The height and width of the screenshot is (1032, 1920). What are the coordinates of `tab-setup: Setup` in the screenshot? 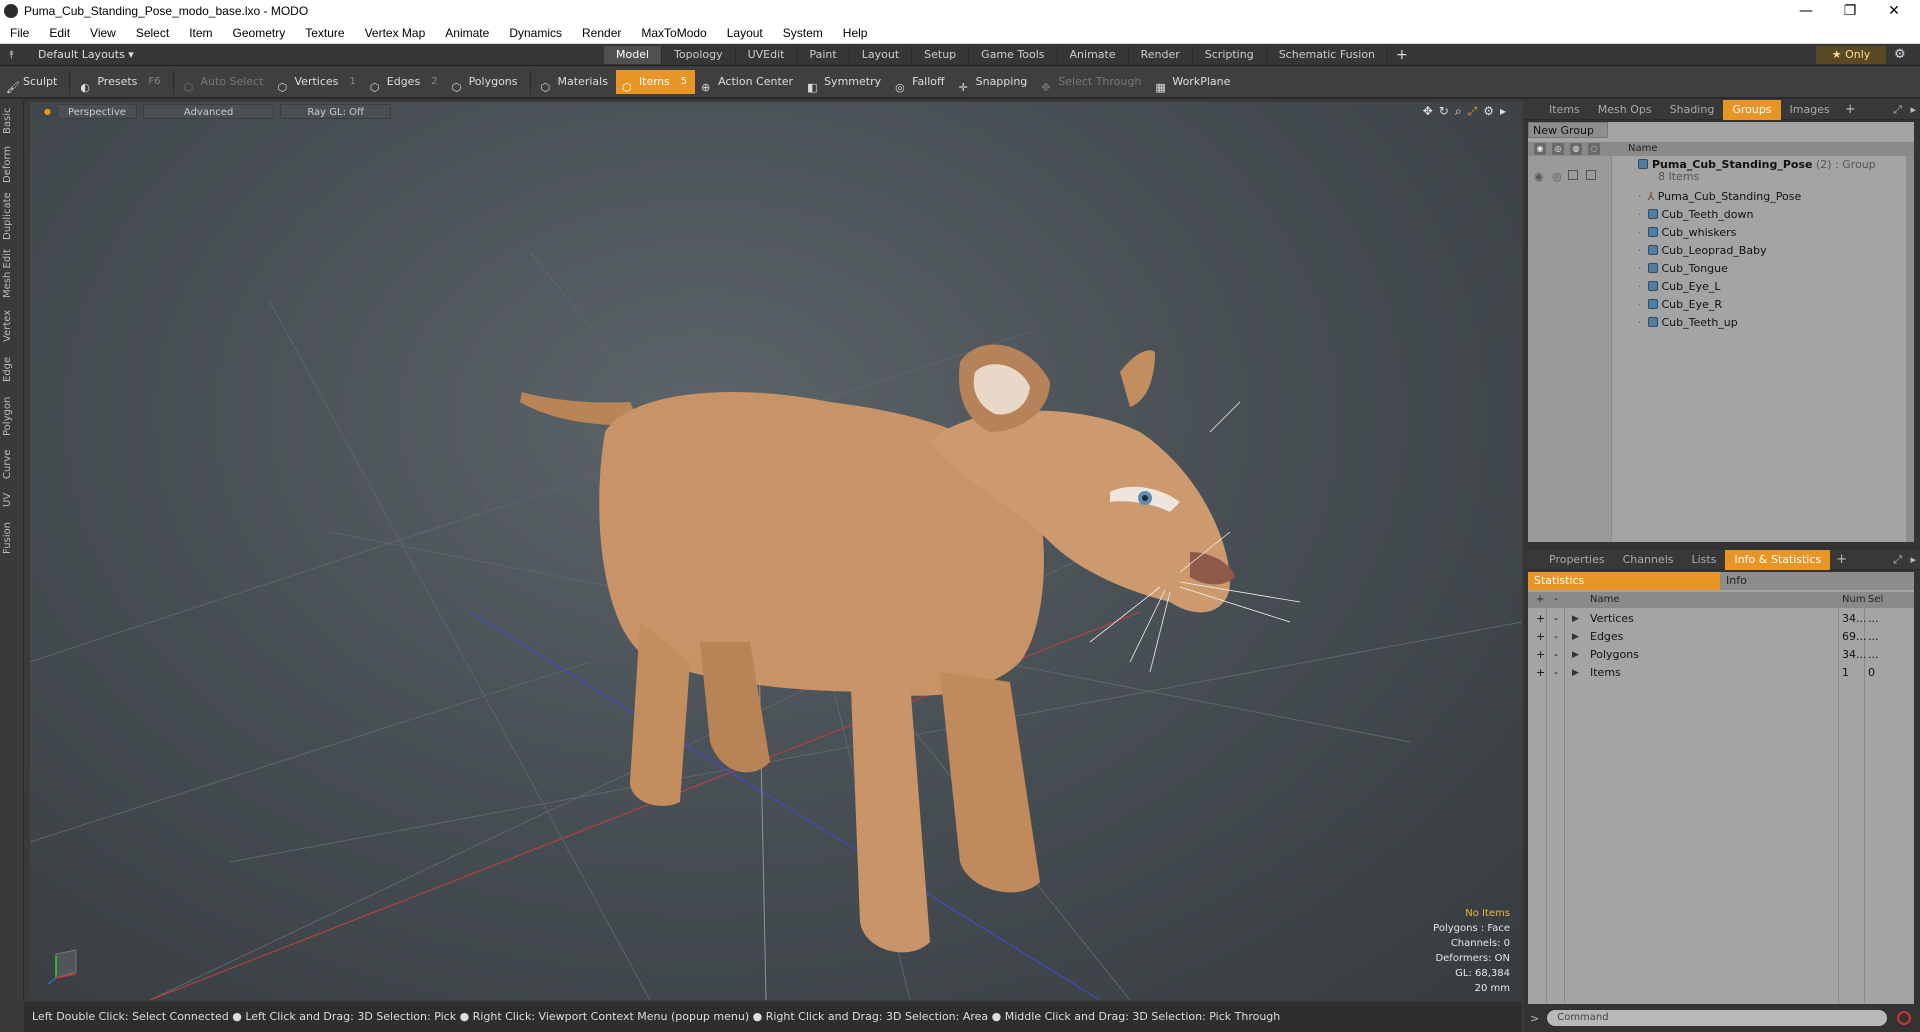 It's located at (941, 55).